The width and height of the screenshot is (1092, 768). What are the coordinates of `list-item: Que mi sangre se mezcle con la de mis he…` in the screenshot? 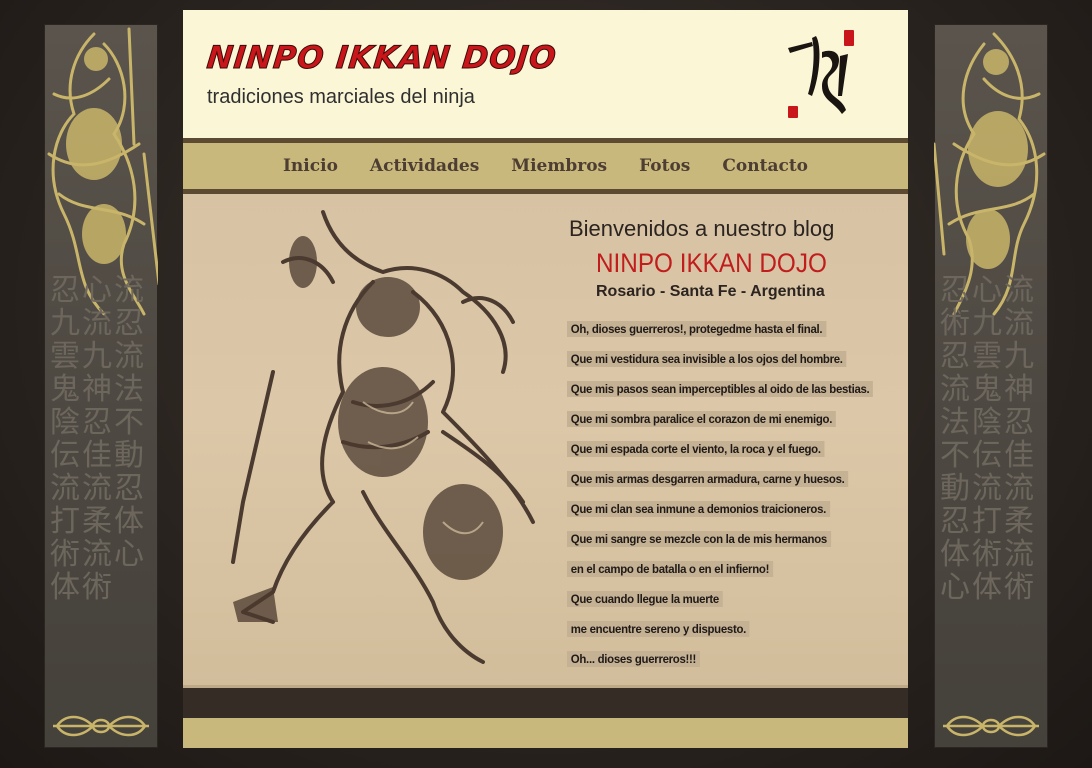 It's located at (728, 540).